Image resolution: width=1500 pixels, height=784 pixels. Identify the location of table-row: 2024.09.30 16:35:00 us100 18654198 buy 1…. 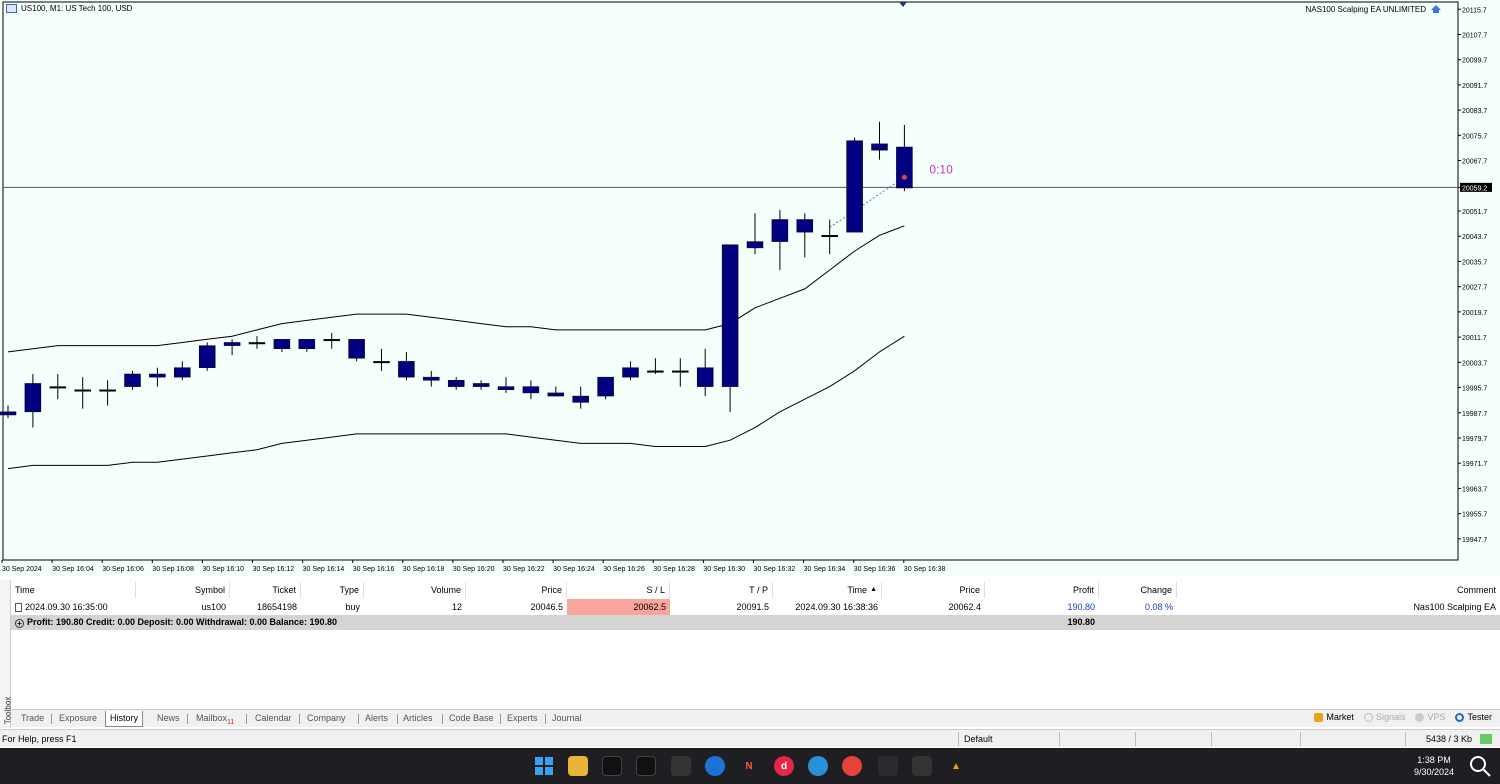
(755, 607).